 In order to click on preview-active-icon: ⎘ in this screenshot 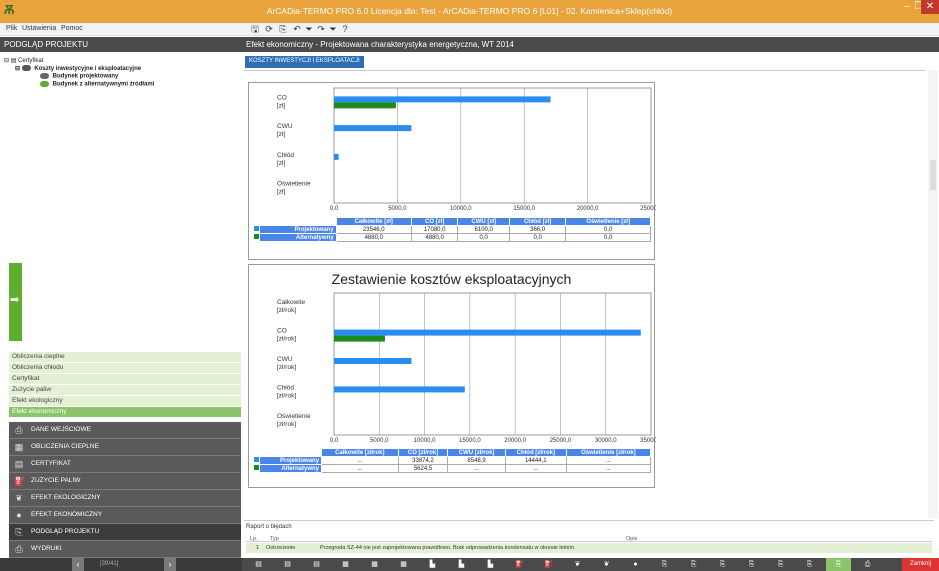, I will do `click(838, 564)`.